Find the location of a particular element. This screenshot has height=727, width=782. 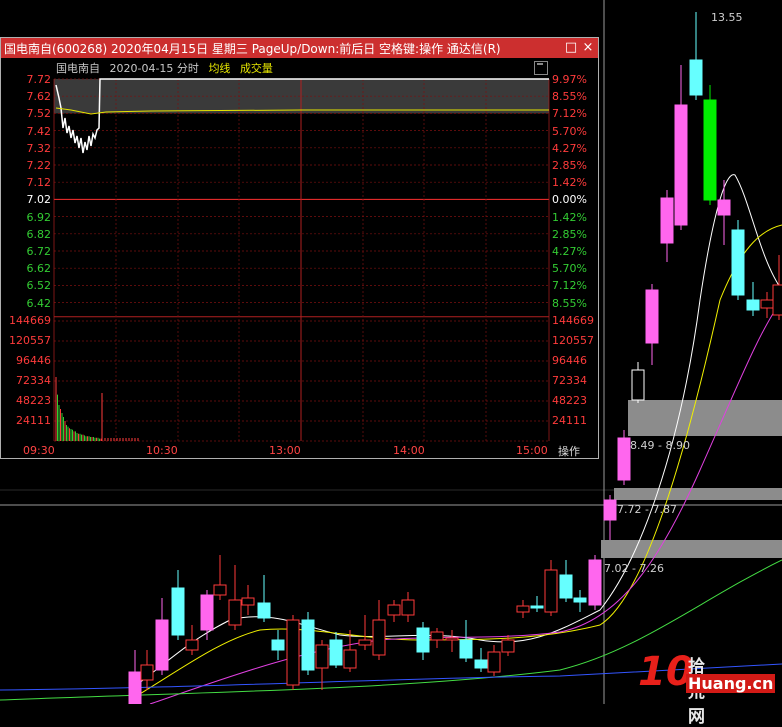

price-line is located at coordinates (302, 116).